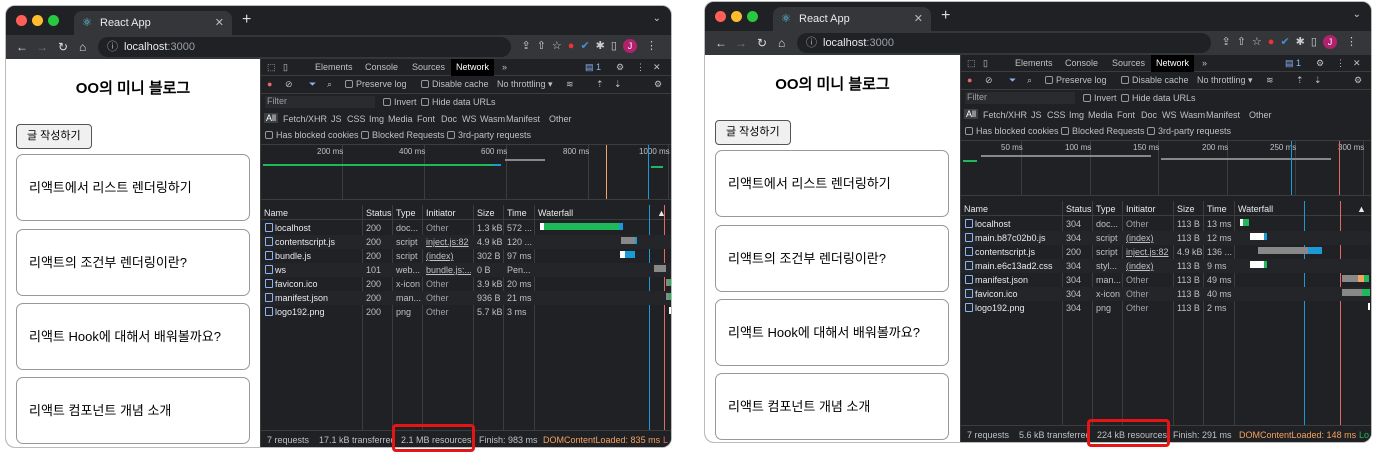  I want to click on forward-arrow-icon: →, so click(741, 43).